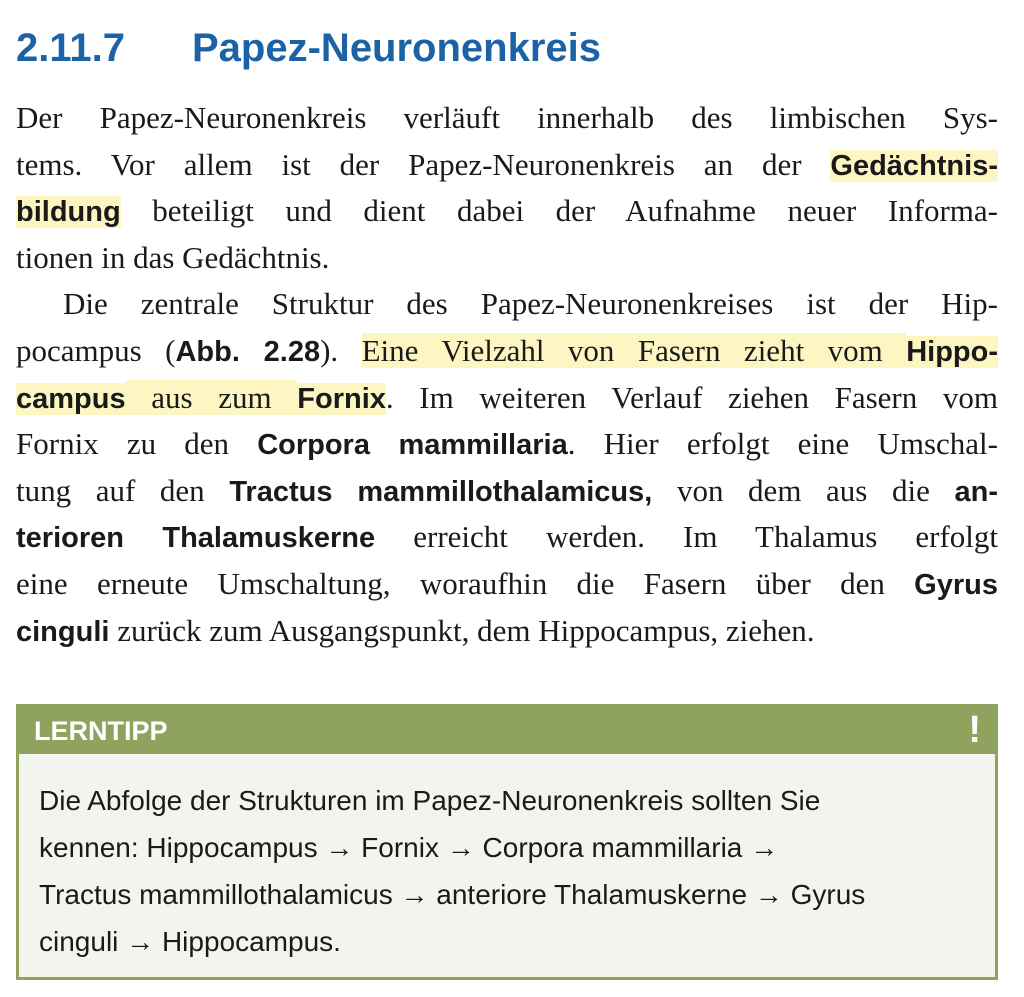 This screenshot has width=1024, height=997. Describe the element at coordinates (507, 258) in the screenshot. I see `text-line: tionen in das Gedächtnis.` at that location.